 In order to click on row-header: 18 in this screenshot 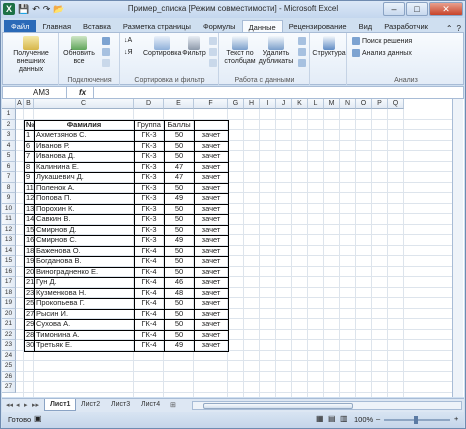, I will do `click(9, 292)`.